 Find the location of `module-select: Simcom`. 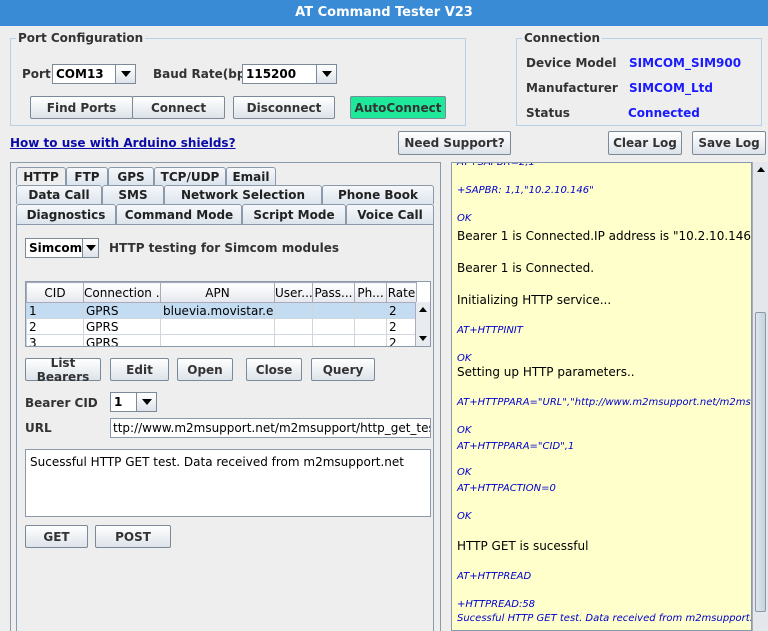

module-select: Simcom is located at coordinates (62, 248).